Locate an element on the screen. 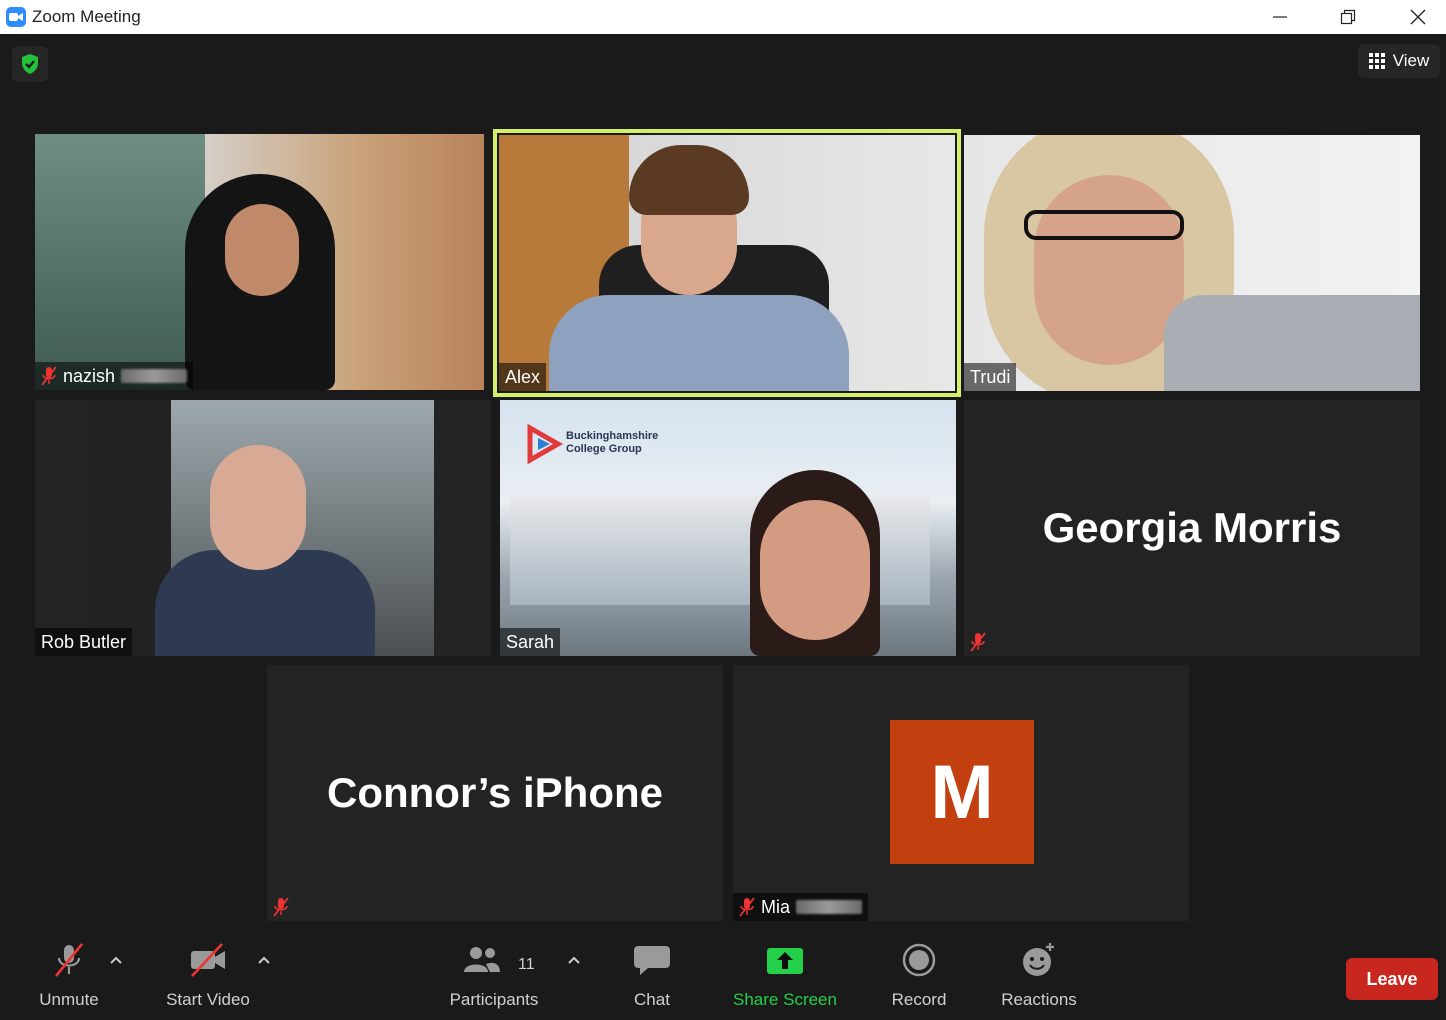 This screenshot has width=1446, height=1020. start-video-label: Start Video is located at coordinates (208, 999).